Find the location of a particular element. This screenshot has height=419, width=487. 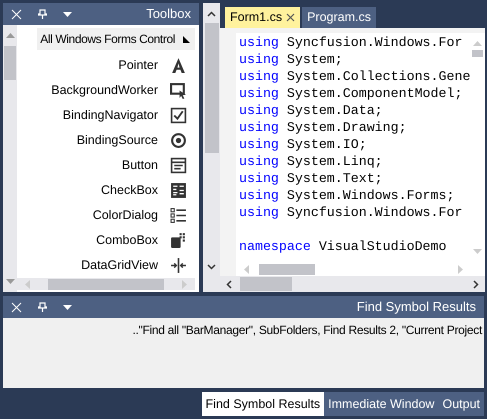

item-label: BindingNavigator is located at coordinates (110, 115).